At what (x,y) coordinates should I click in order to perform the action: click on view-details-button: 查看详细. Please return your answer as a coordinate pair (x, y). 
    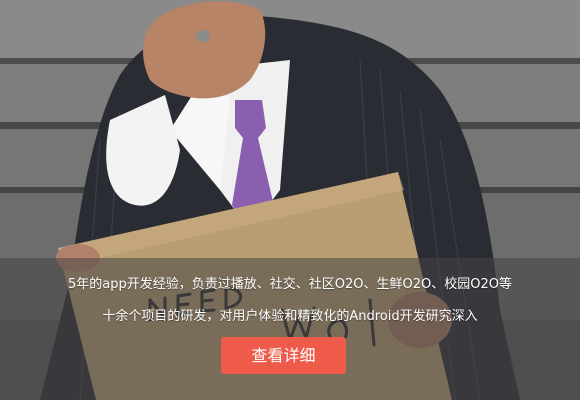
    Looking at the image, I should click on (283, 355).